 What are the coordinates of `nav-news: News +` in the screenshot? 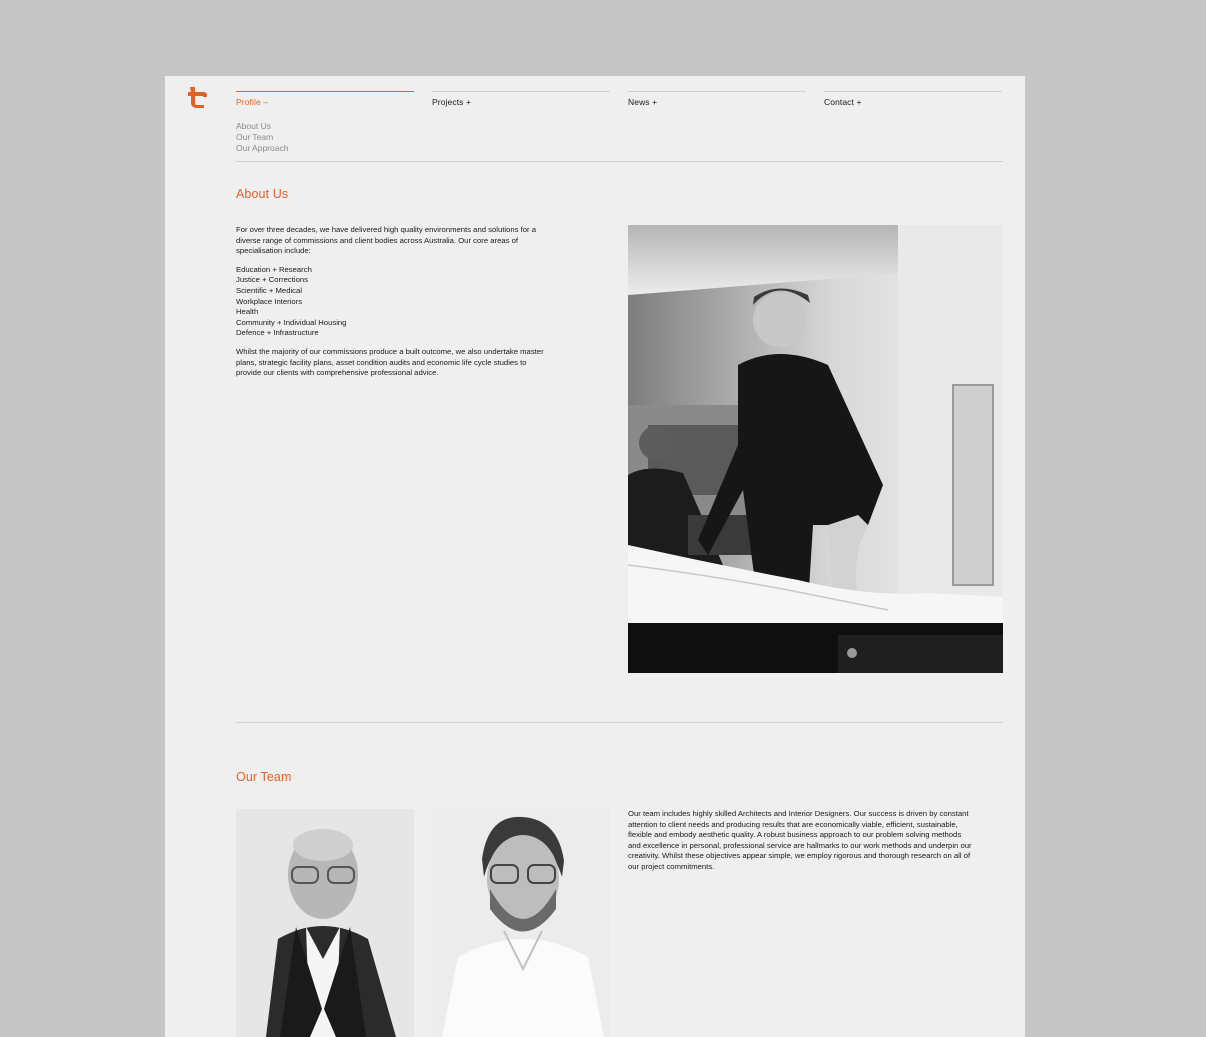 It's located at (717, 99).